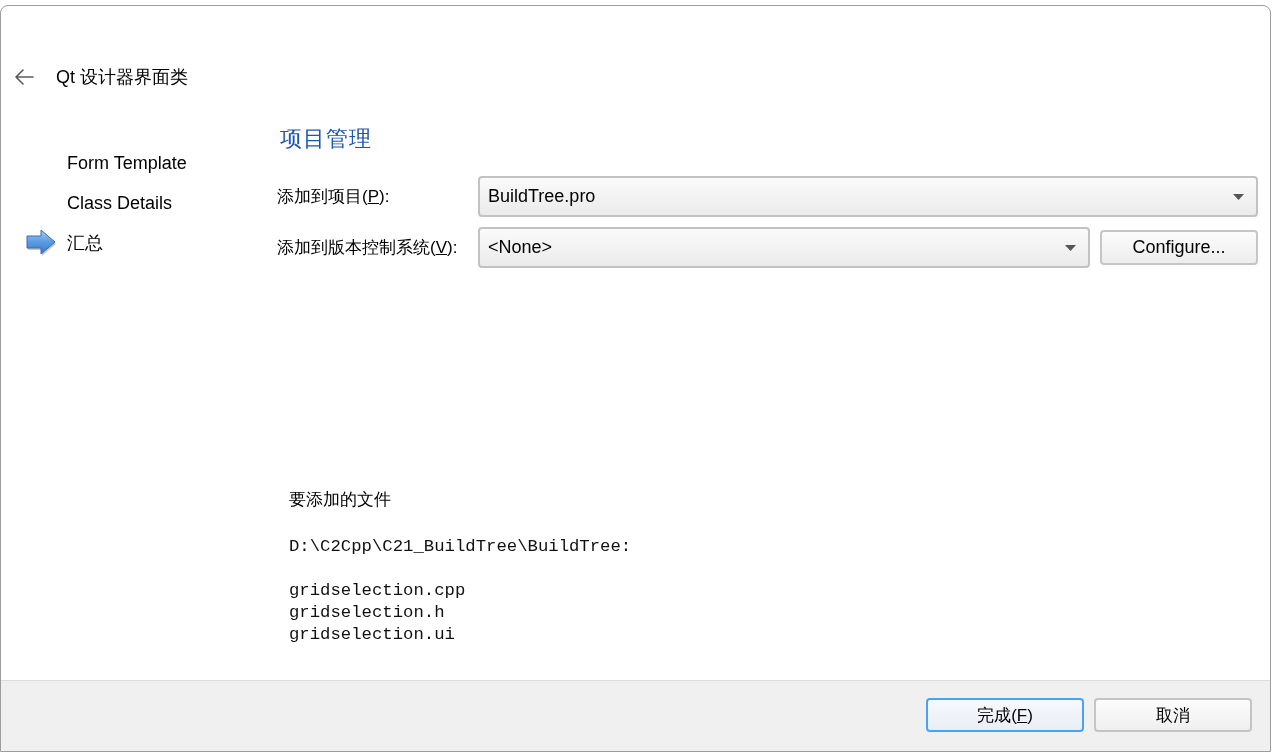  I want to click on left-arrow-icon, so click(24, 77).